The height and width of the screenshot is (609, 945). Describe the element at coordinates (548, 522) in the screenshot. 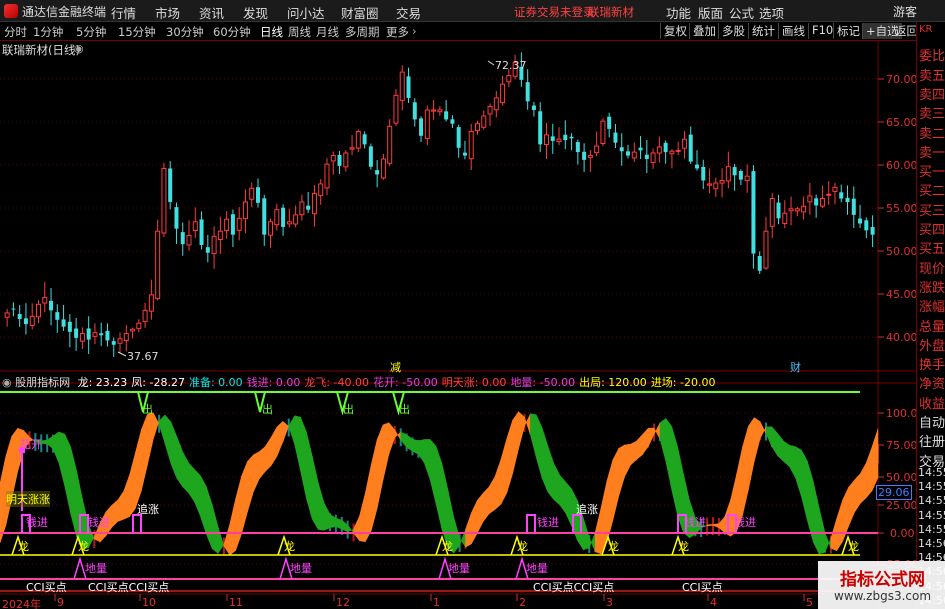

I see `signal-qianjin-label: 钱进` at that location.